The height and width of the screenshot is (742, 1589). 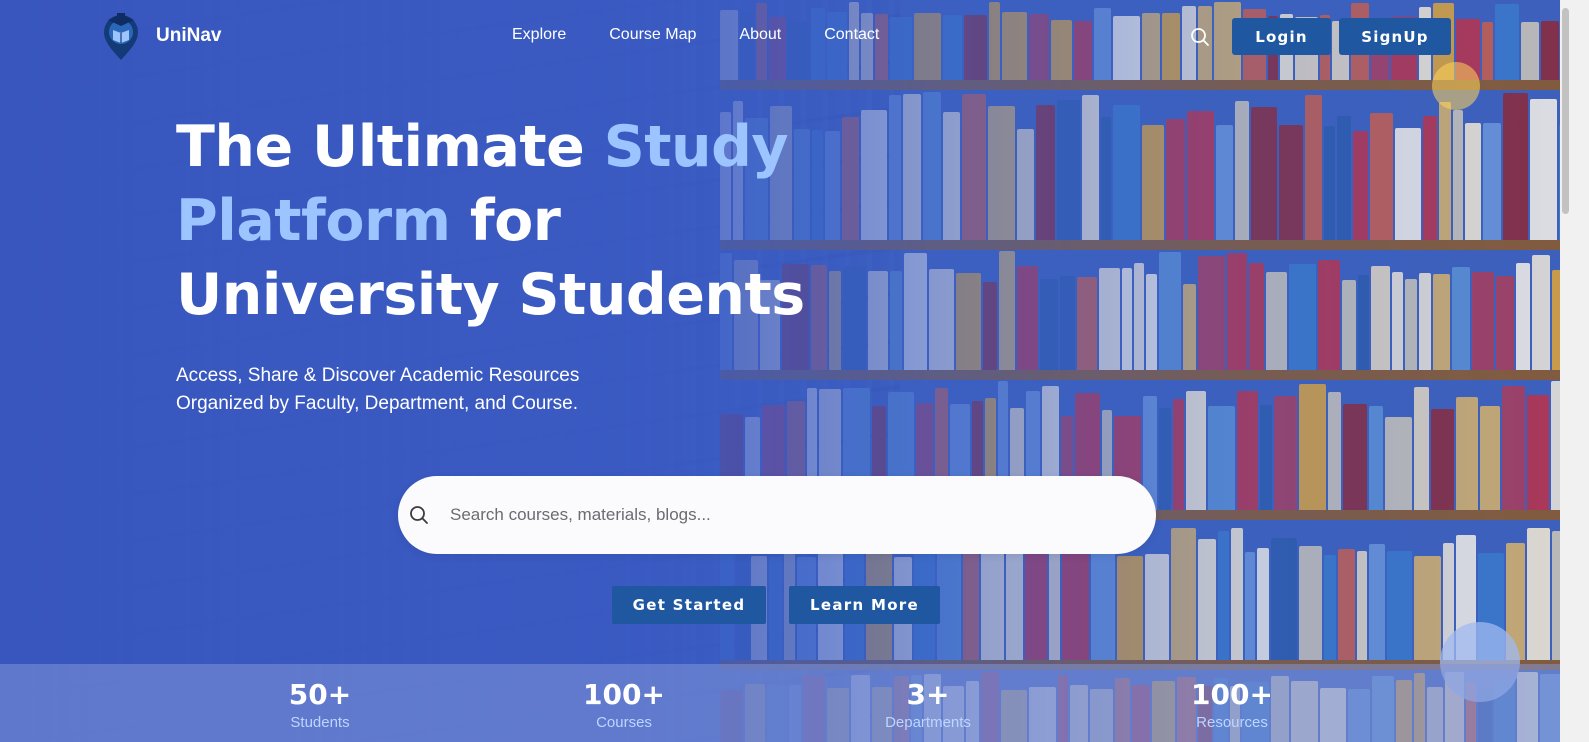 I want to click on stat-departments: 3+ Departments, so click(x=928, y=706).